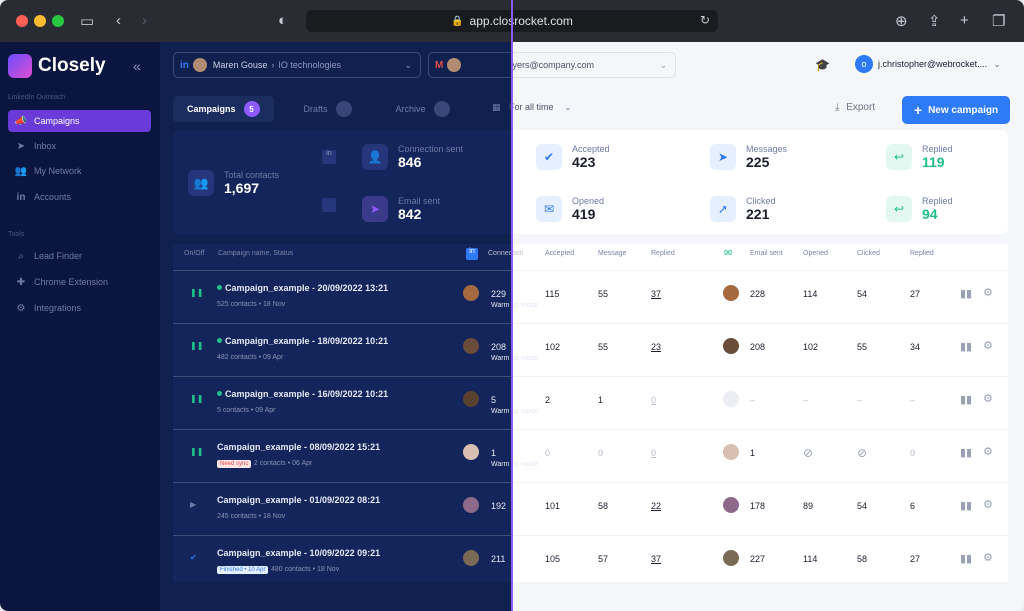 This screenshot has width=1024, height=611. What do you see at coordinates (298, 553) in the screenshot?
I see `campaign-name: Campaign_example - 10/09/2022 09:21` at bounding box center [298, 553].